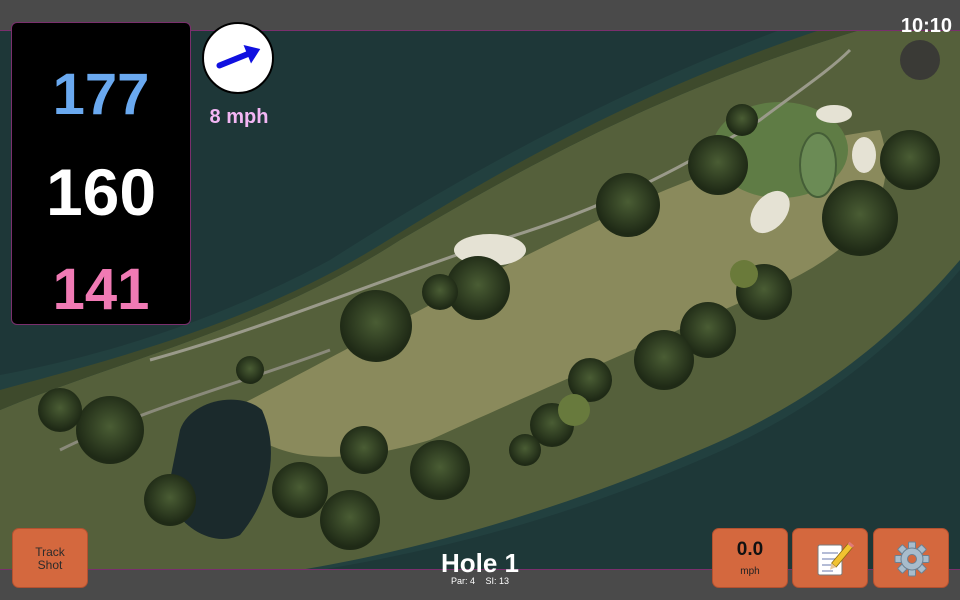 This screenshot has height=600, width=960. Describe the element at coordinates (926, 26) in the screenshot. I see `clock: 10:10` at that location.